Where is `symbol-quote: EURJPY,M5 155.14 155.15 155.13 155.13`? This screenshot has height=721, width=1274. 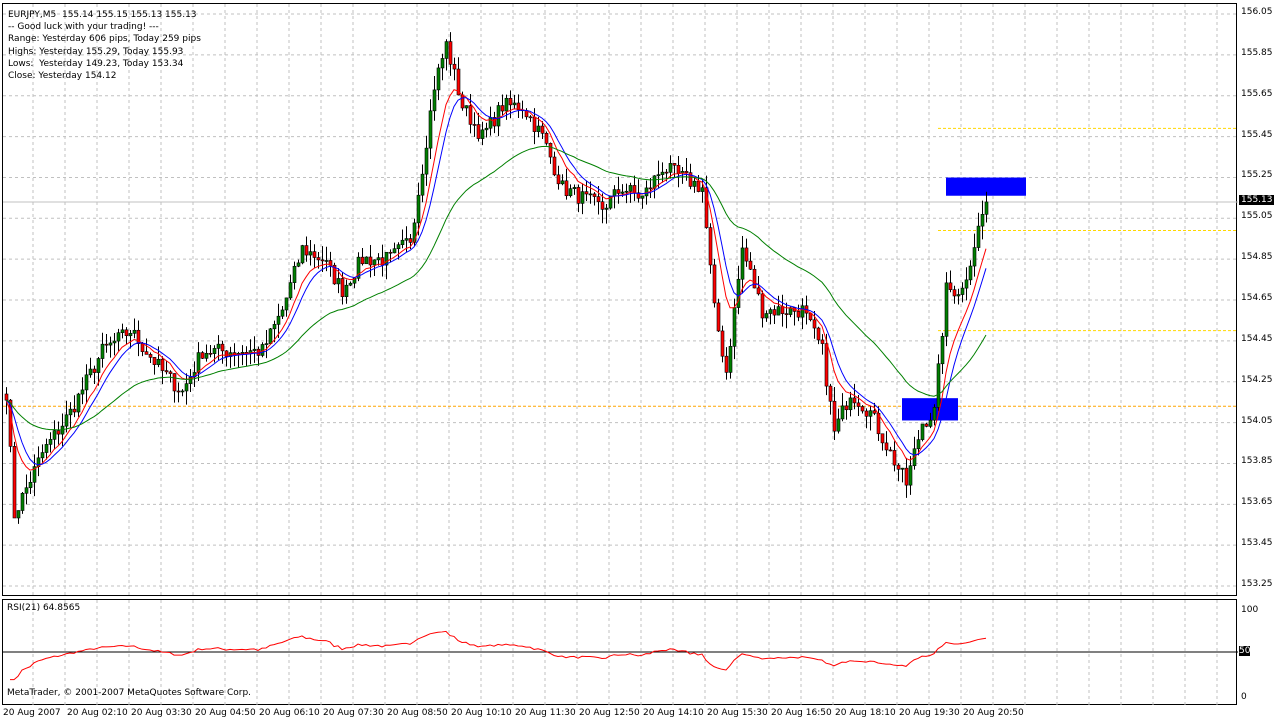
symbol-quote: EURJPY,M5 155.14 155.15 155.13 155.13 is located at coordinates (102, 15).